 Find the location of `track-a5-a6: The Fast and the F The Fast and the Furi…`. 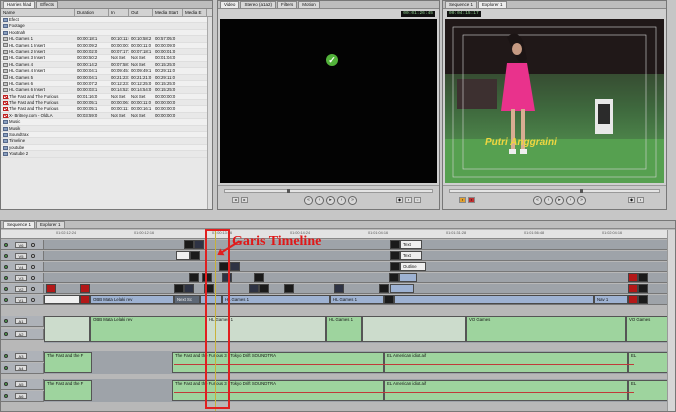

track-a5-a6: The Fast and the F The Fast and the Furi… is located at coordinates (356, 390).